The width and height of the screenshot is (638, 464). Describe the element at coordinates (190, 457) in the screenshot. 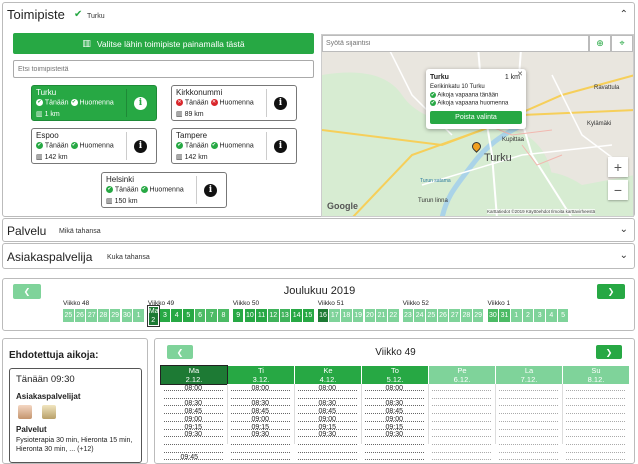

I see `time-slot: 09:45` at that location.